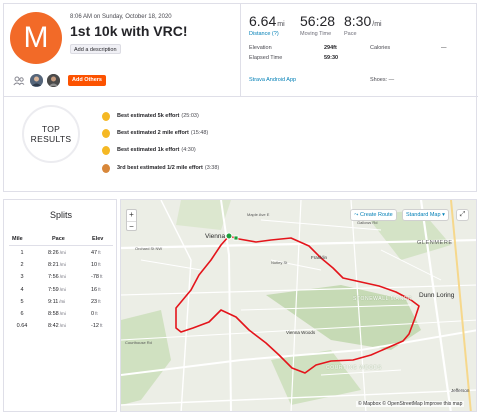 The height and width of the screenshot is (417, 480). What do you see at coordinates (150, 116) in the screenshot?
I see `achievement-item: Best estimated 5k effort (25:03)` at bounding box center [150, 116].